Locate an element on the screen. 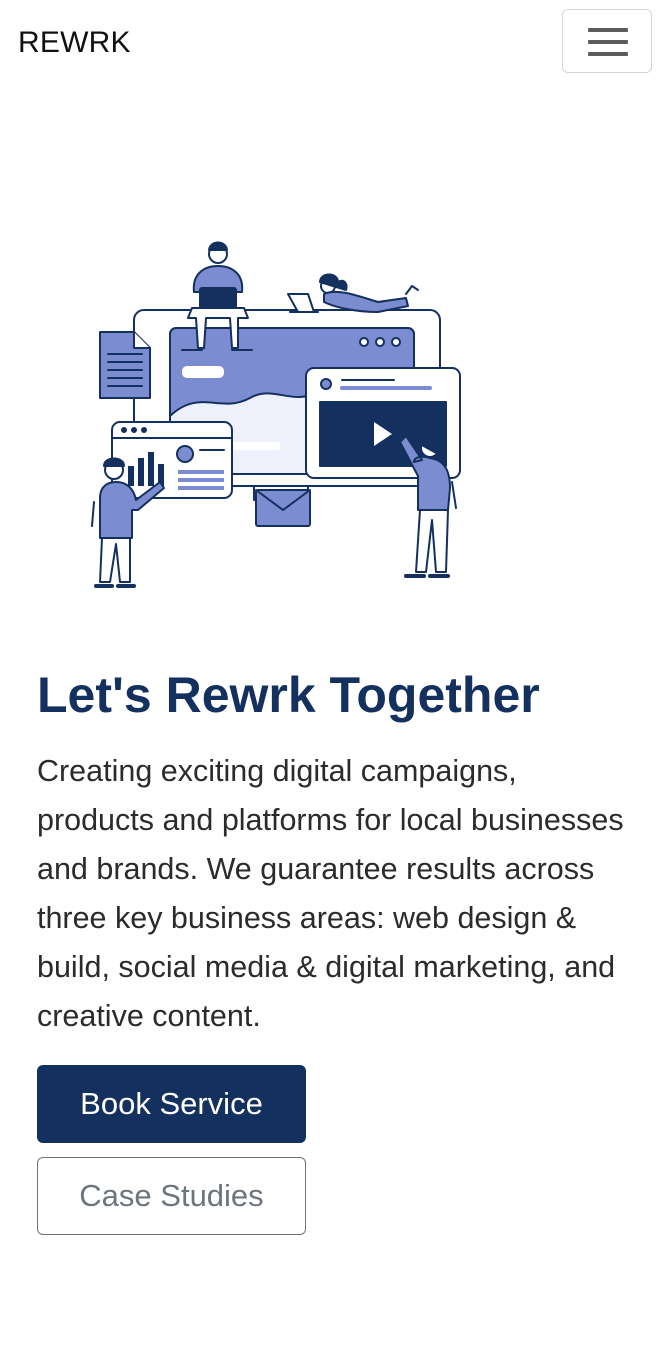  navbar: REWRK is located at coordinates (334, 43).